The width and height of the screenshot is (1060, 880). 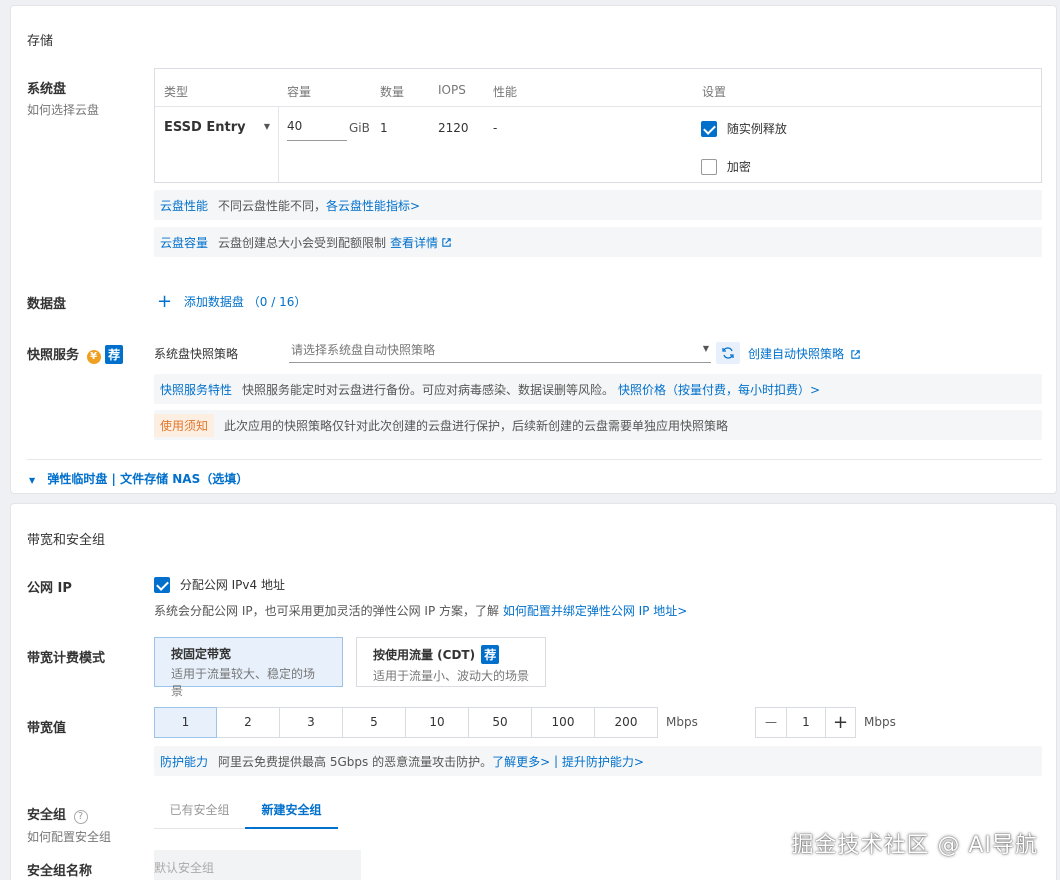 I want to click on capacity-unit: GiB, so click(x=359, y=128).